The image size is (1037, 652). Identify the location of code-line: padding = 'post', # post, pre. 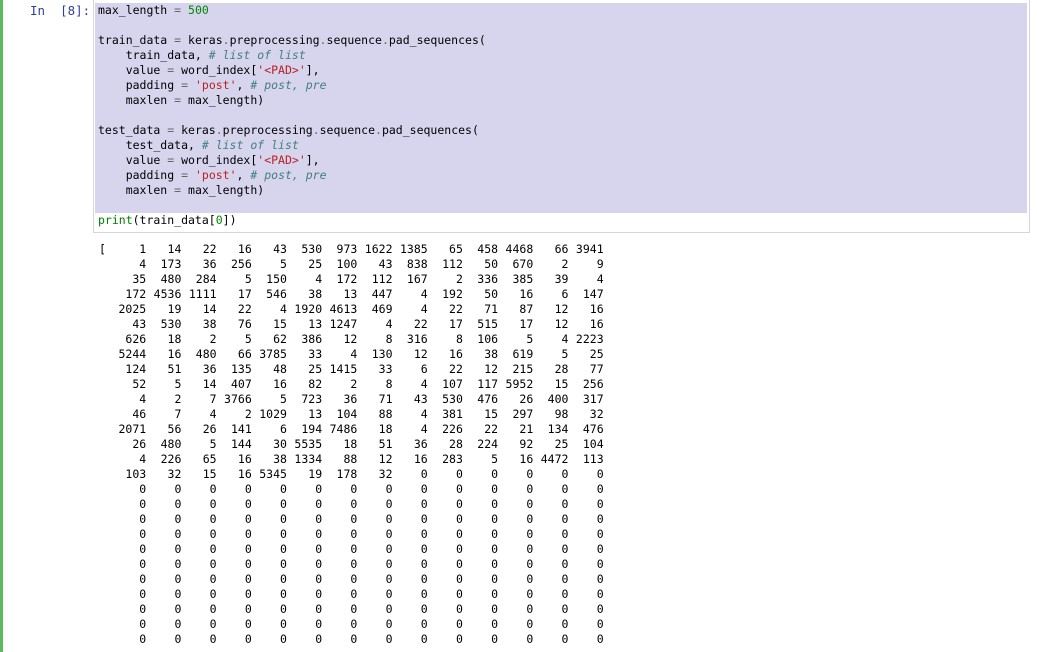
(212, 175).